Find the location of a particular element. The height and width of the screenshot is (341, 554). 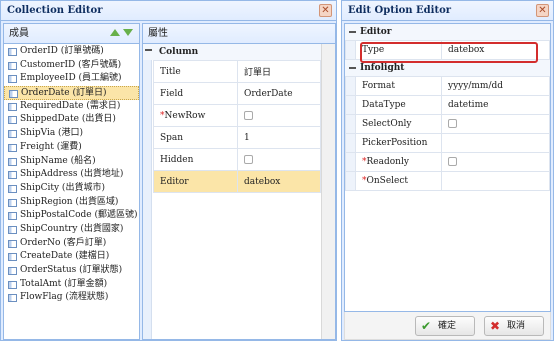

group-infolight: Infolight is located at coordinates (447, 68).